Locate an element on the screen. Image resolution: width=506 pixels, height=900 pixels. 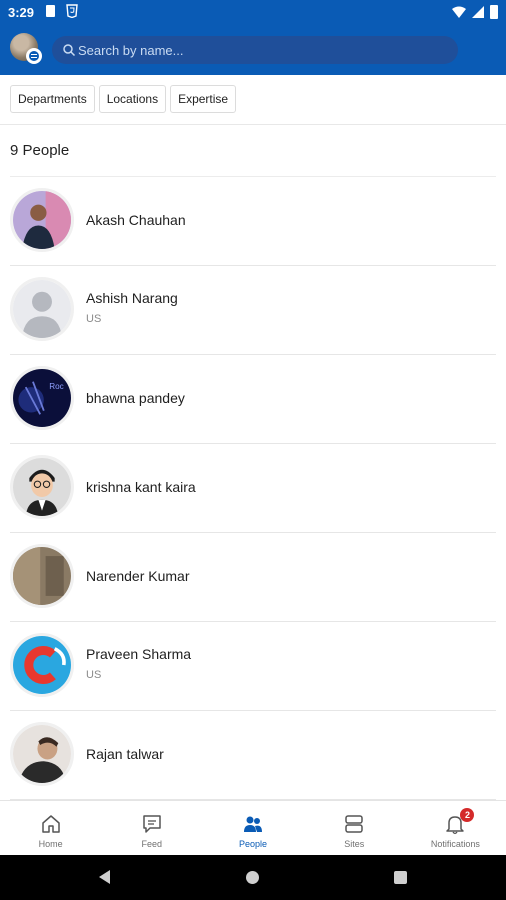
people-icon is located at coordinates (253, 824).